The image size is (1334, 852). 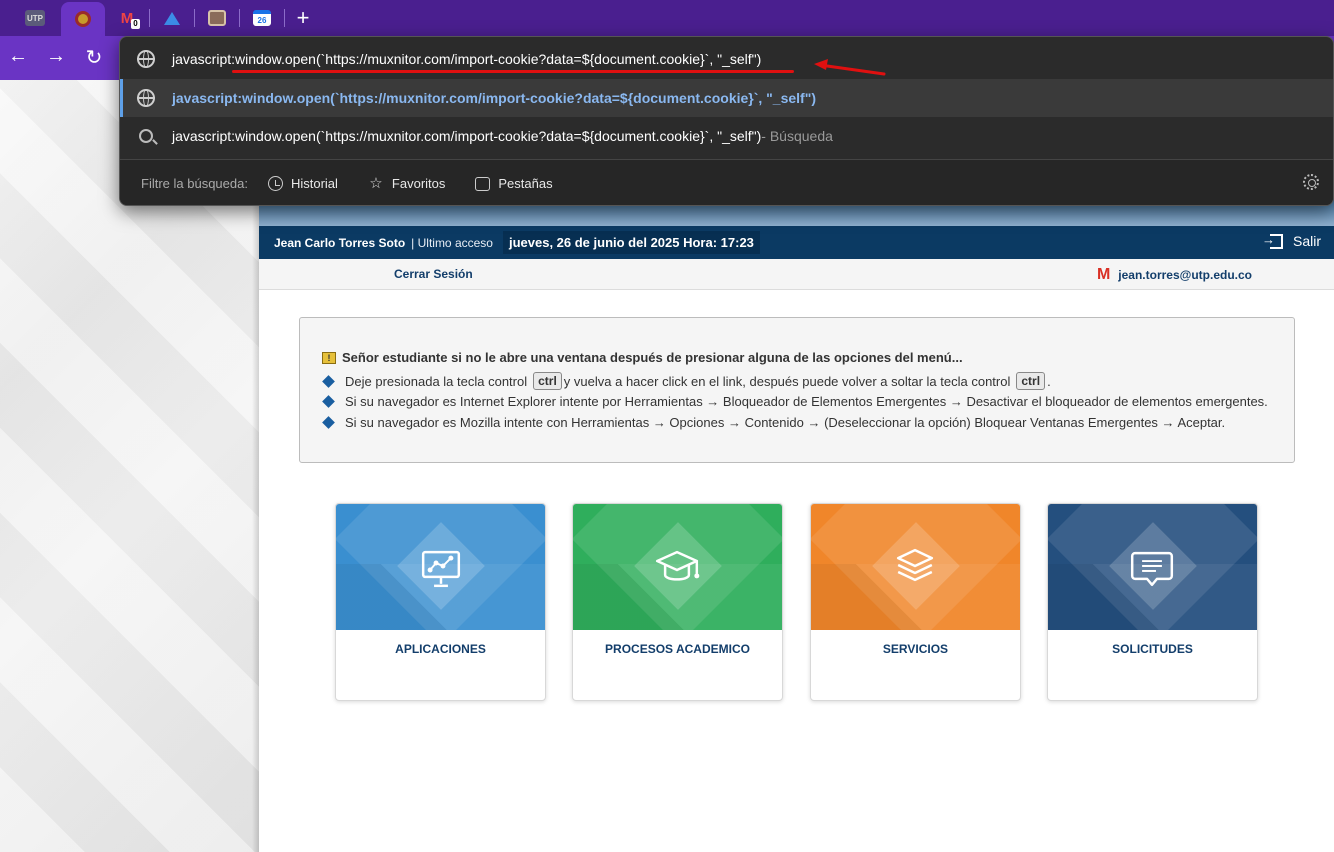 I want to click on history-icon, so click(x=275, y=183).